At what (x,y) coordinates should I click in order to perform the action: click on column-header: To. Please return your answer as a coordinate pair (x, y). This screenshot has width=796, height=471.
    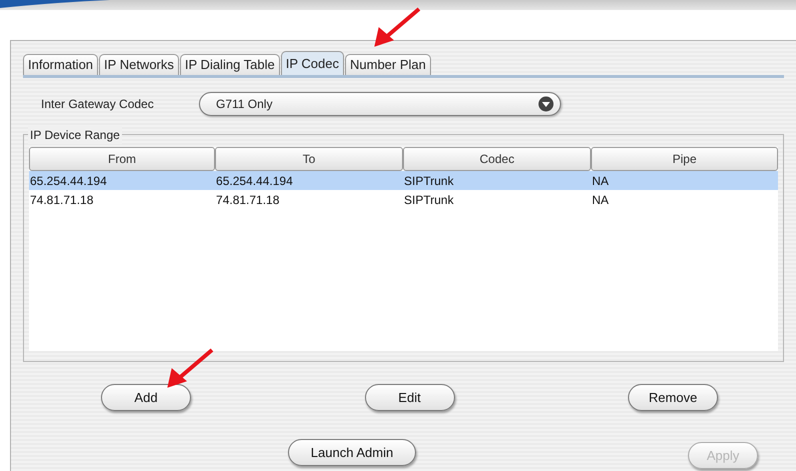
    Looking at the image, I should click on (309, 159).